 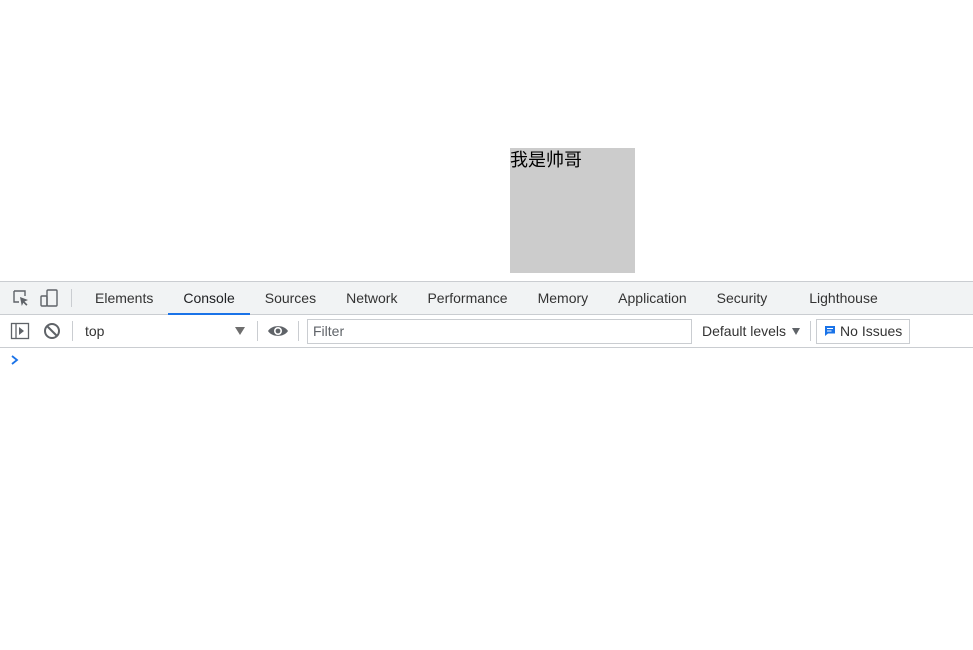 I want to click on tab-label: Application, so click(x=652, y=298).